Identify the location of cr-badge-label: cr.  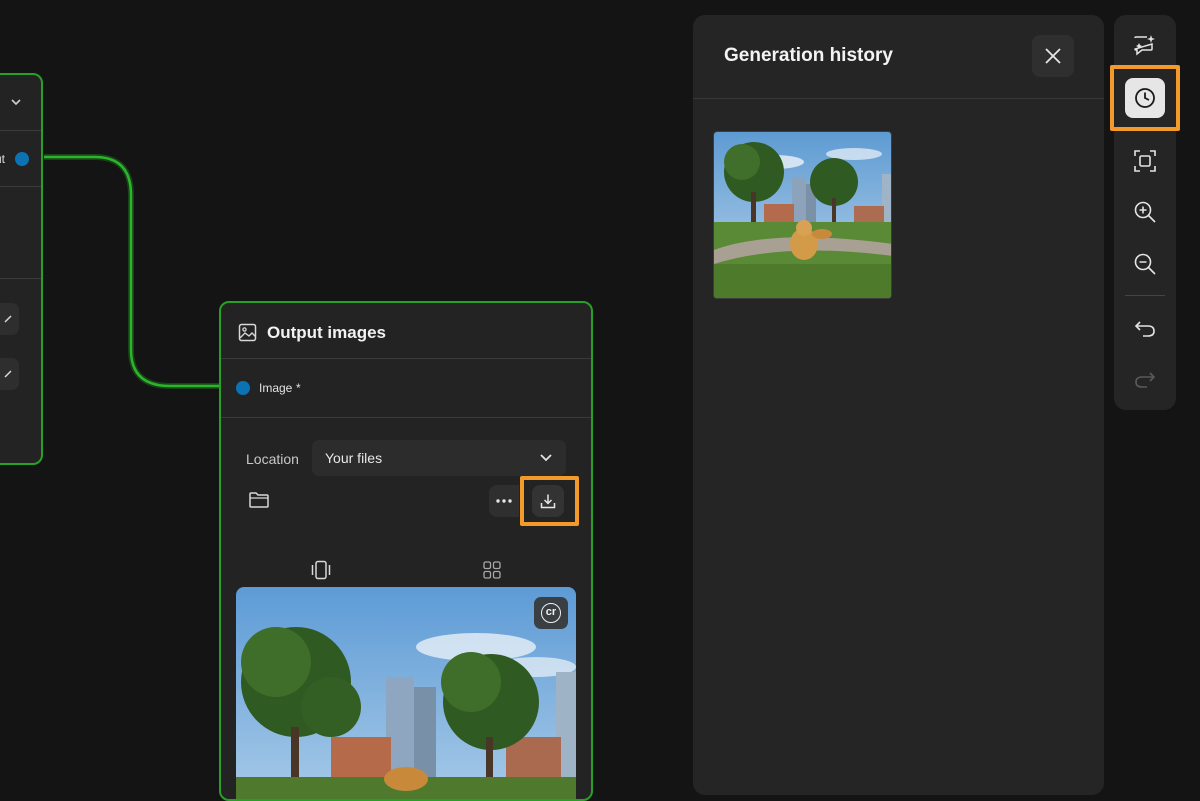
(551, 613).